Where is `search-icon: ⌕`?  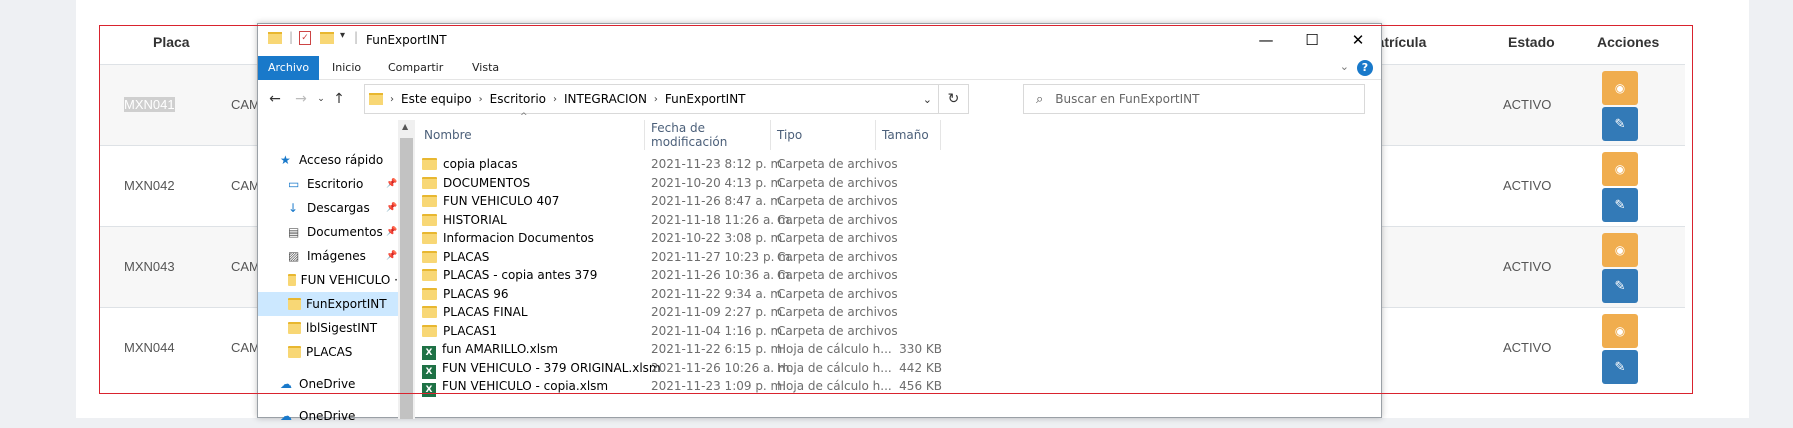 search-icon: ⌕ is located at coordinates (1040, 99).